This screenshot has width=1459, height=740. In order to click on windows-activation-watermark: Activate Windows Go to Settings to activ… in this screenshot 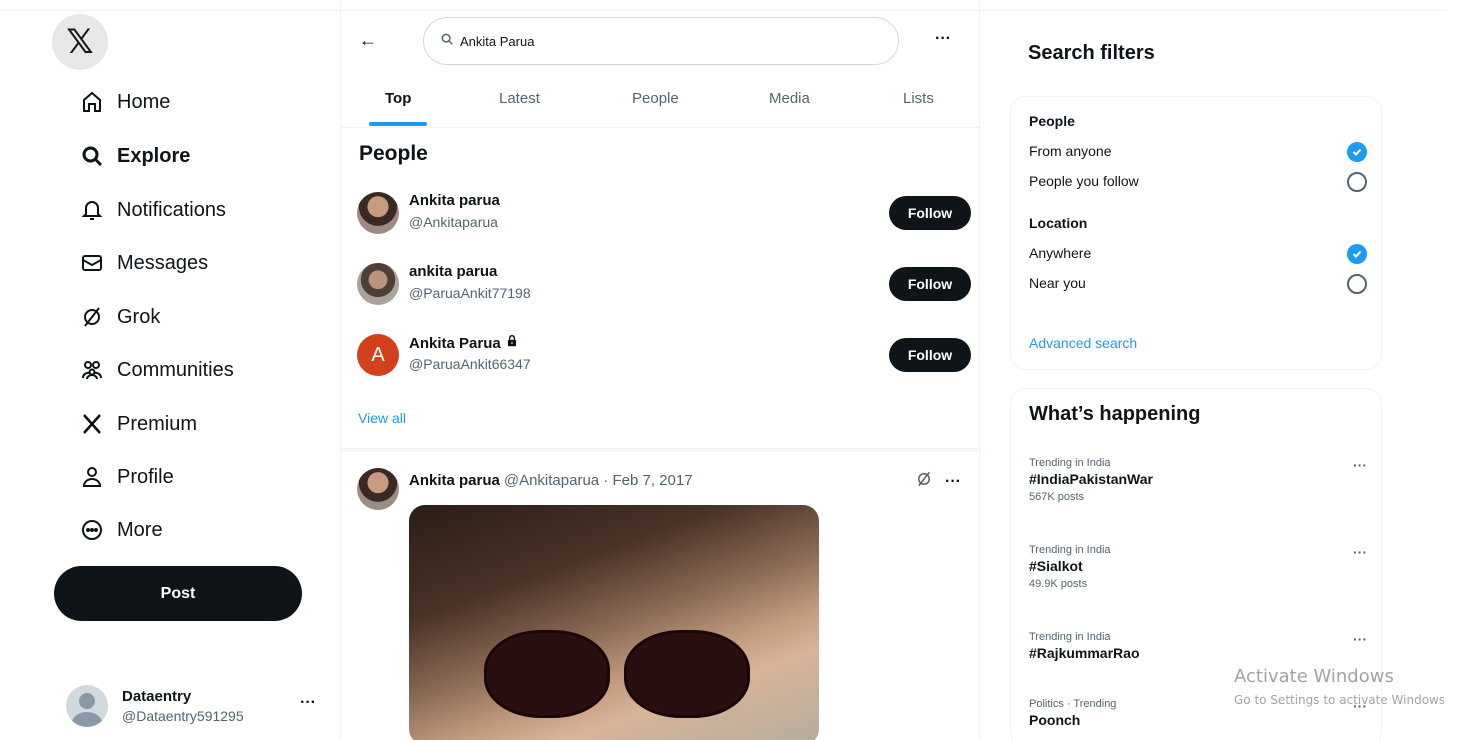, I will do `click(1339, 686)`.